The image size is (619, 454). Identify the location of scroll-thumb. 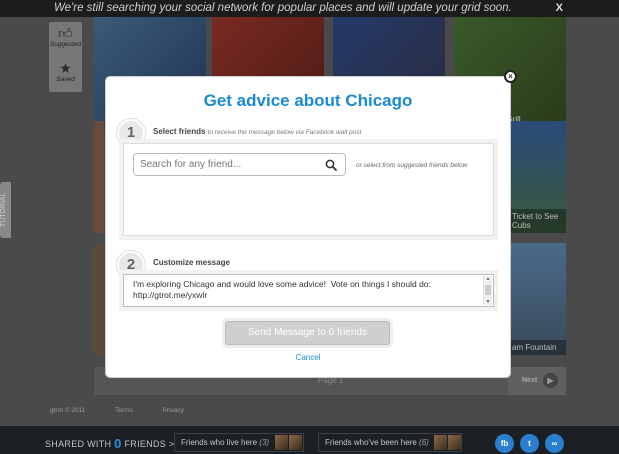
(488, 290).